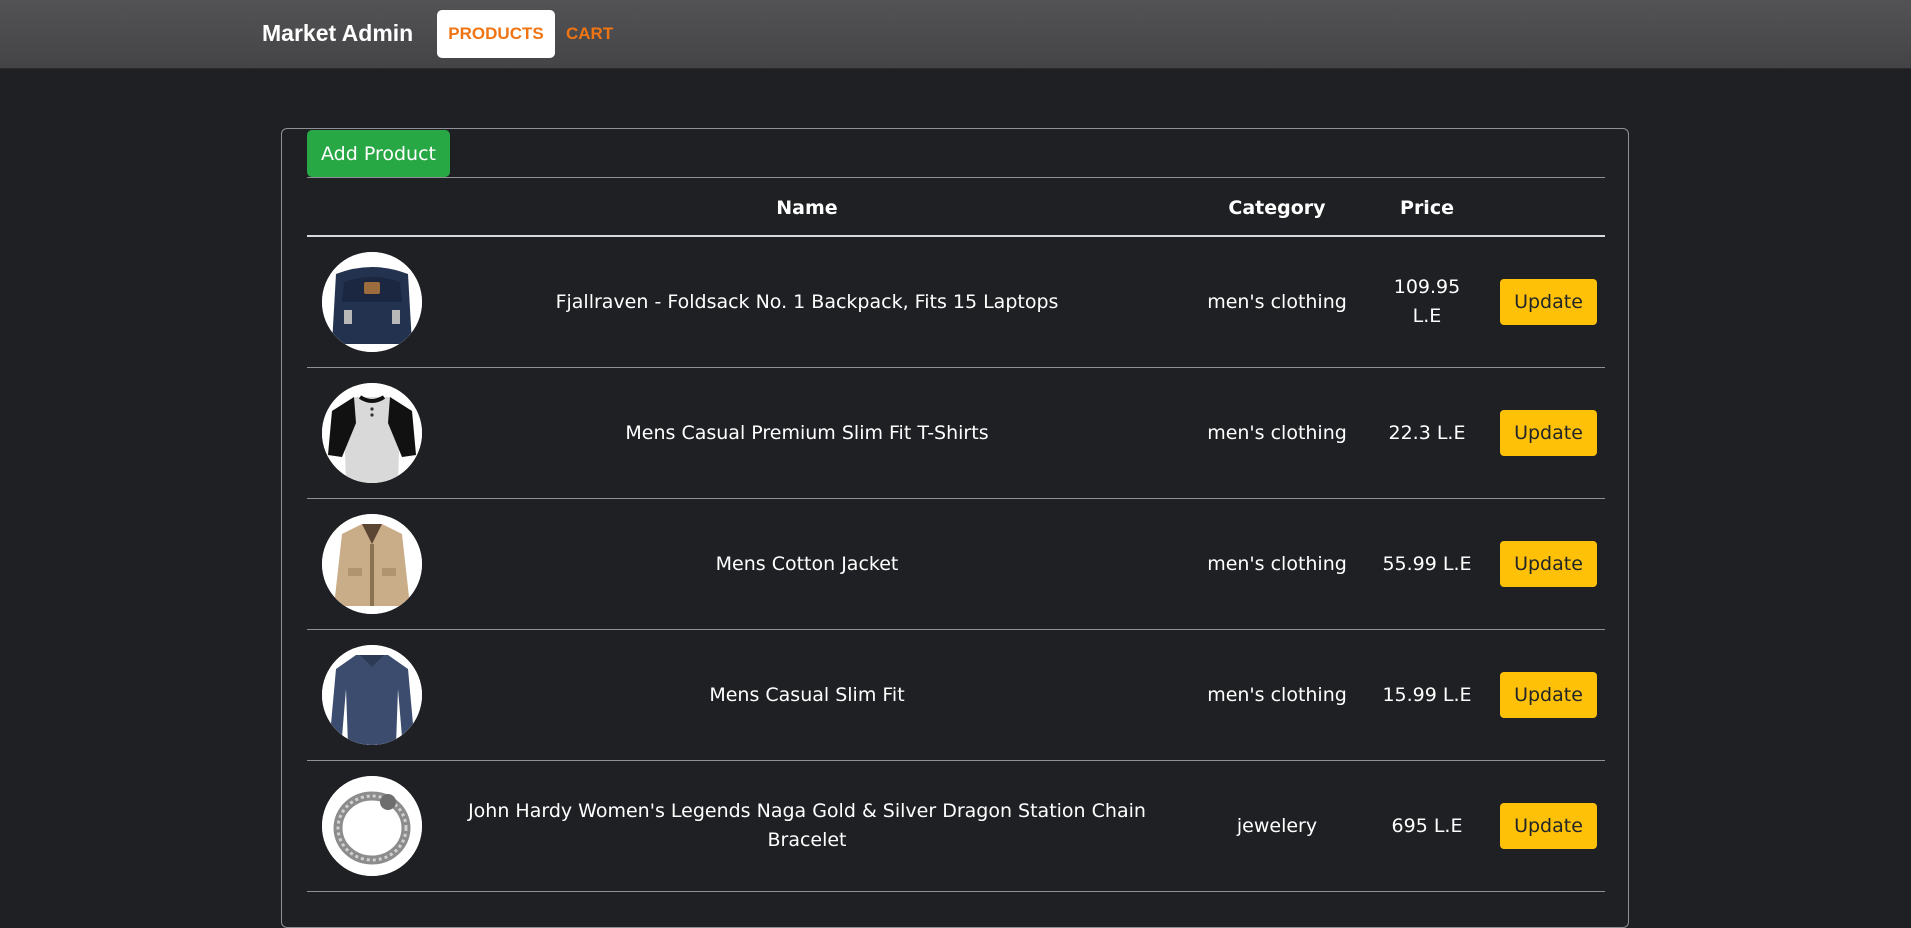 The height and width of the screenshot is (928, 1911). Describe the element at coordinates (378, 153) in the screenshot. I see `add-product-button: Add Product` at that location.